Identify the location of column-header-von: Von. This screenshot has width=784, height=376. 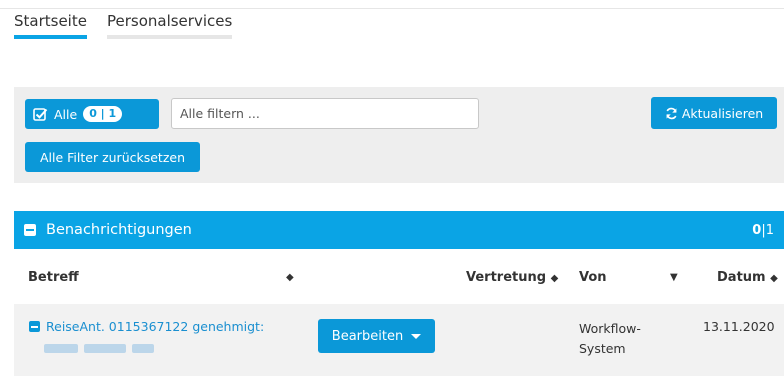
(593, 277).